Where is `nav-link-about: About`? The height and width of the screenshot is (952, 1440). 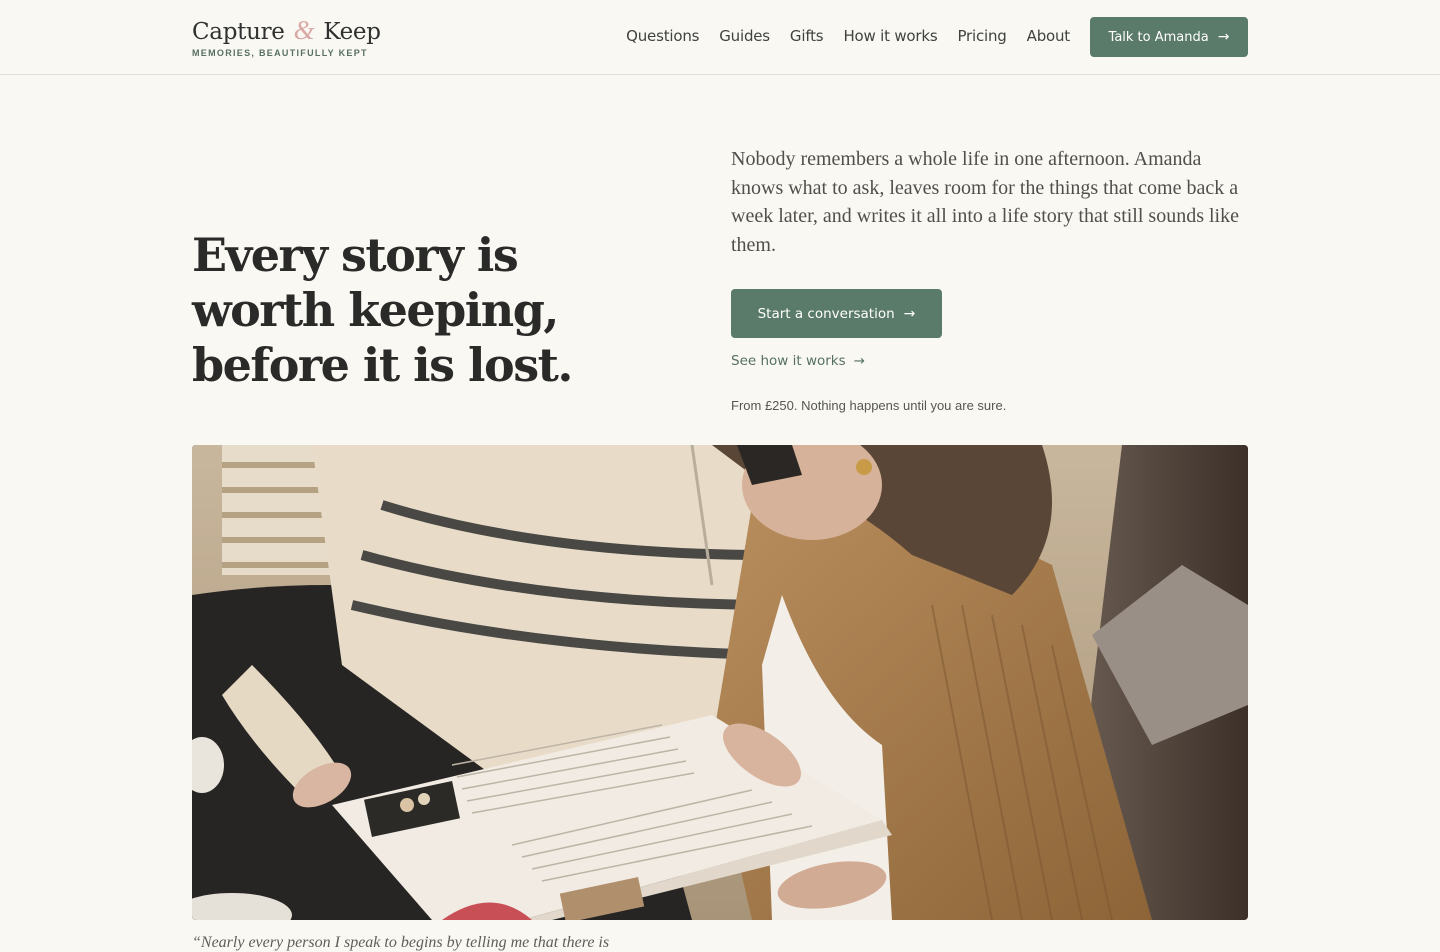 nav-link-about: About is located at coordinates (1049, 36).